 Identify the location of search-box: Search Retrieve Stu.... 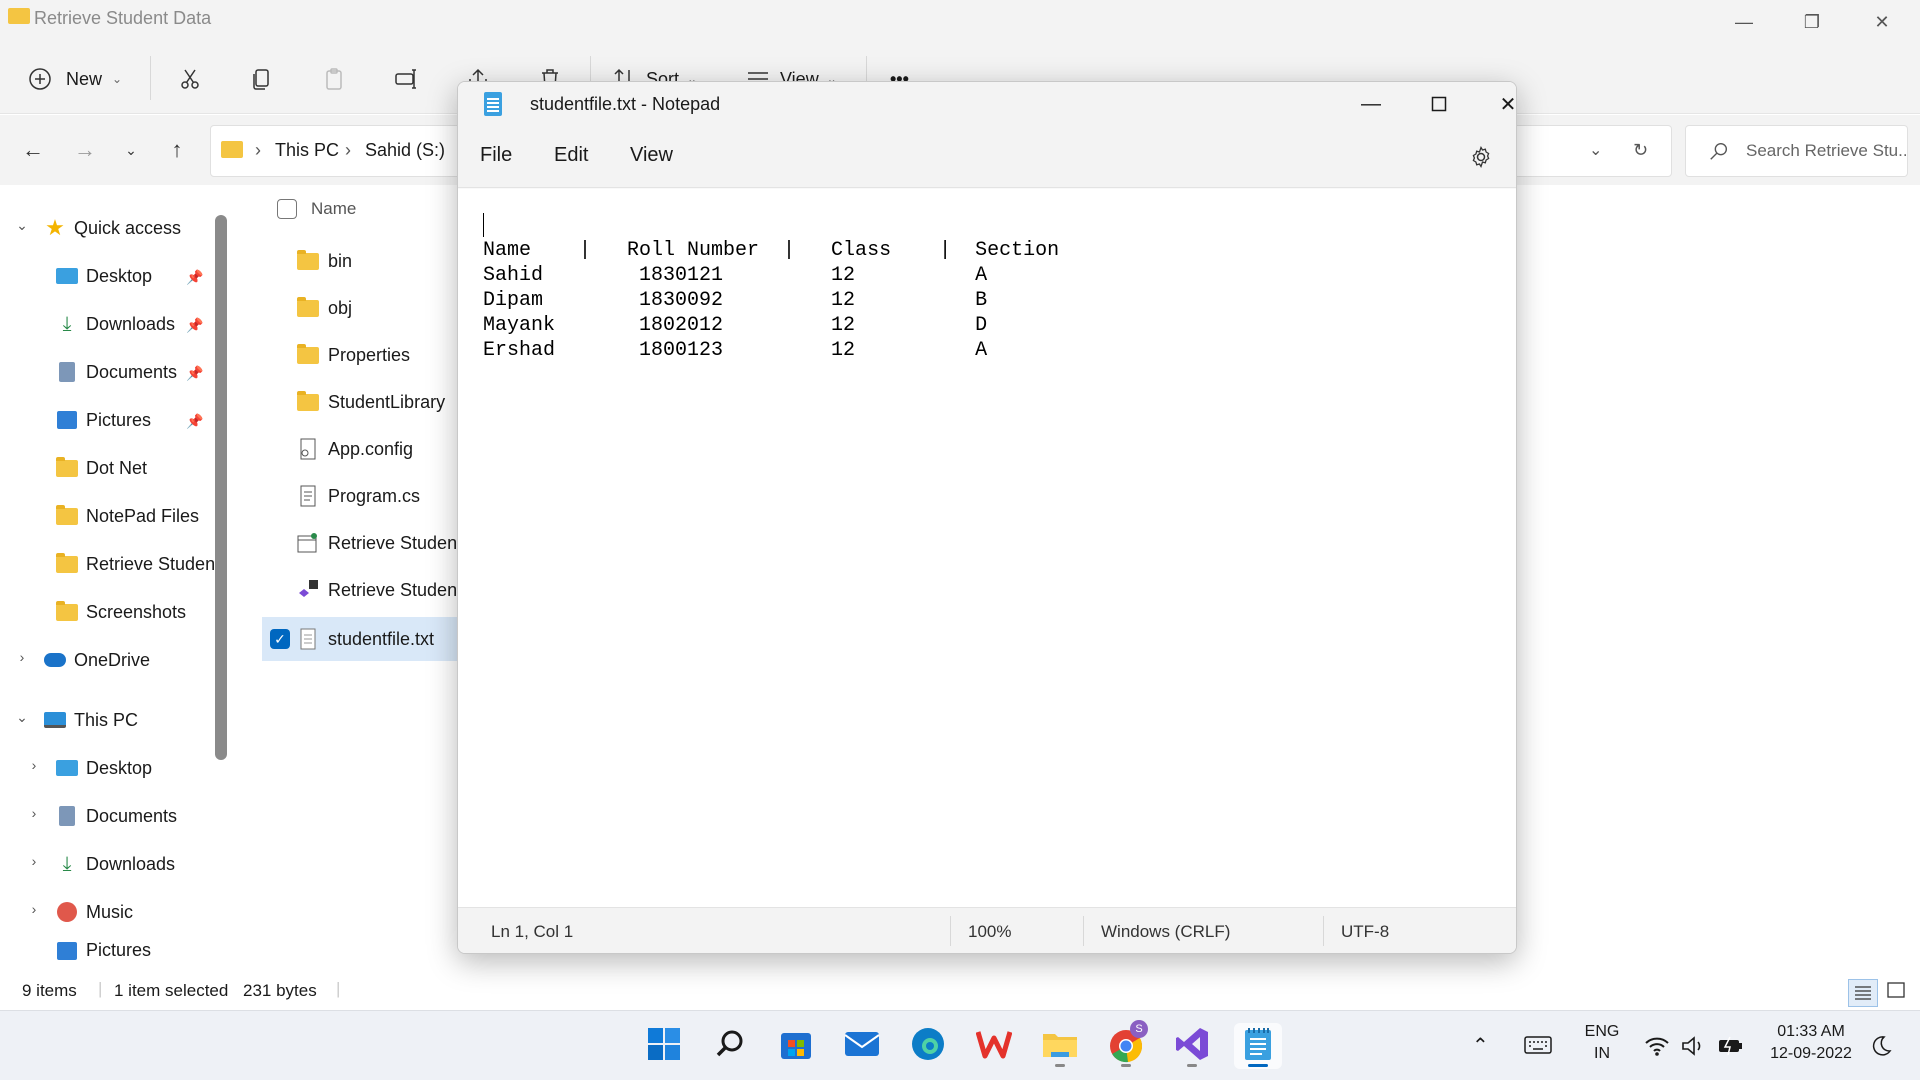
(1796, 151).